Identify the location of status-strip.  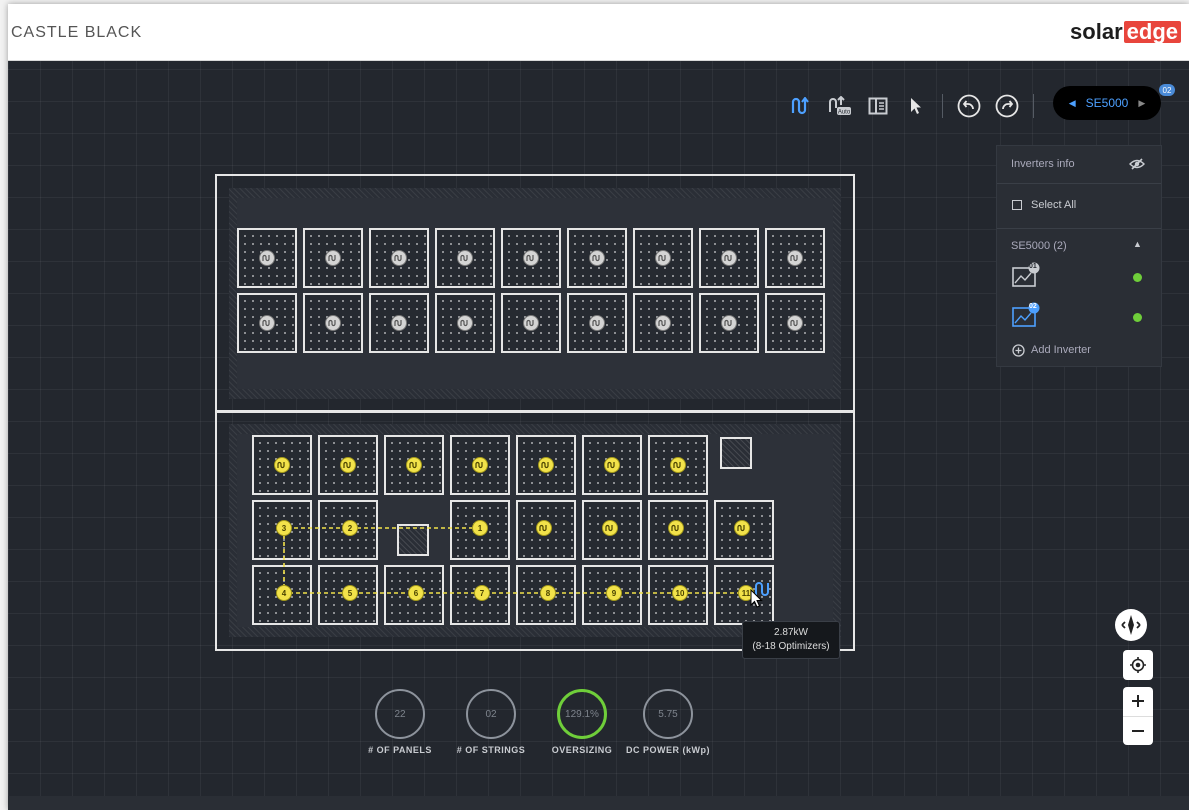
(598, 803).